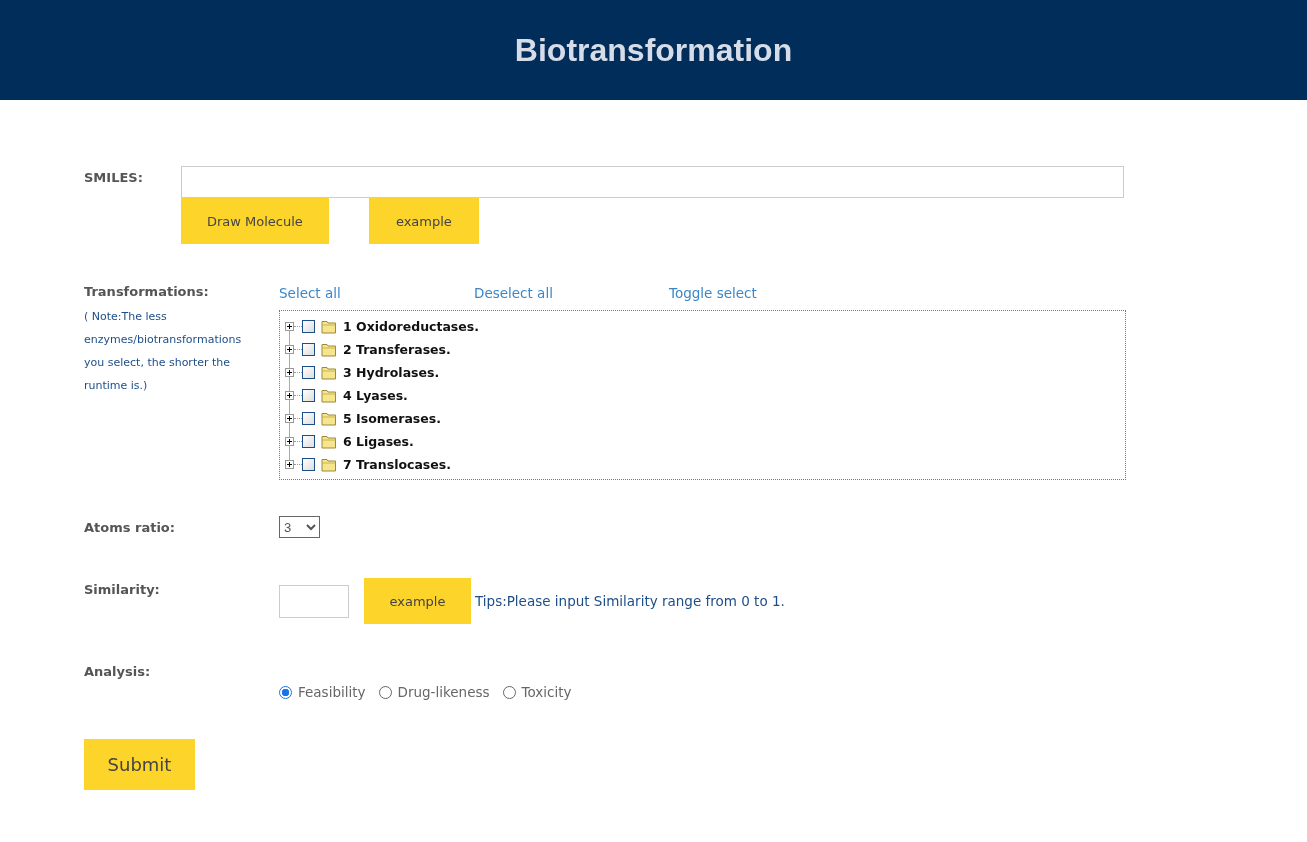  Describe the element at coordinates (397, 464) in the screenshot. I see `tree-item-label: 7 Translocases.` at that location.